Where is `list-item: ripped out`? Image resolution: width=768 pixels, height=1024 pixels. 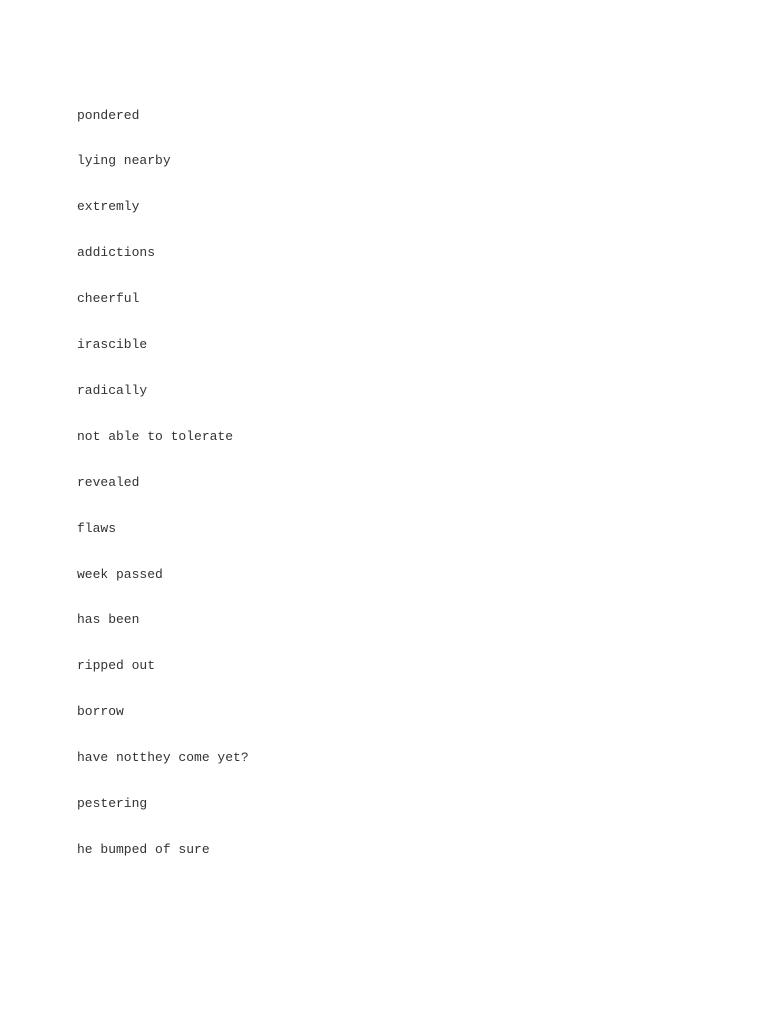 list-item: ripped out is located at coordinates (116, 666).